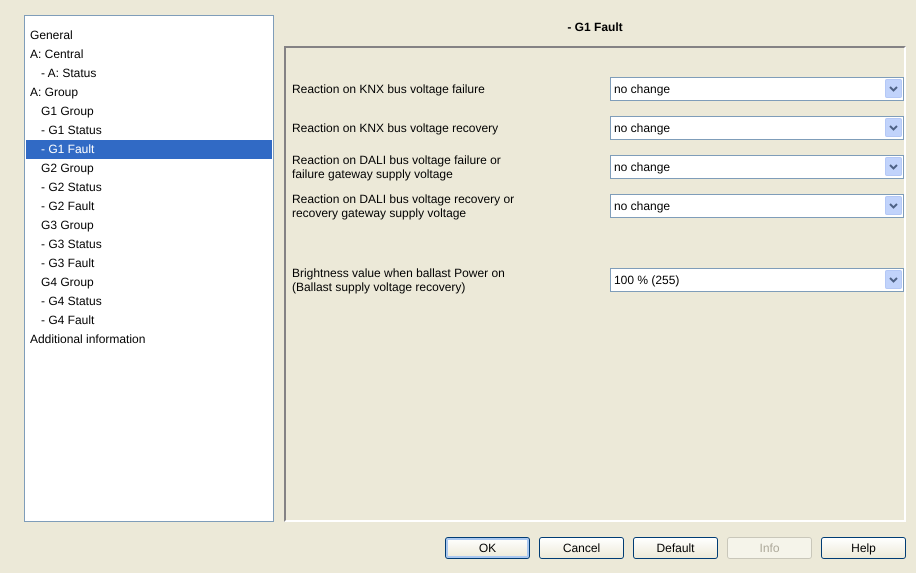 The height and width of the screenshot is (573, 916). What do you see at coordinates (595, 27) in the screenshot?
I see `page-title: - G1 Fault` at bounding box center [595, 27].